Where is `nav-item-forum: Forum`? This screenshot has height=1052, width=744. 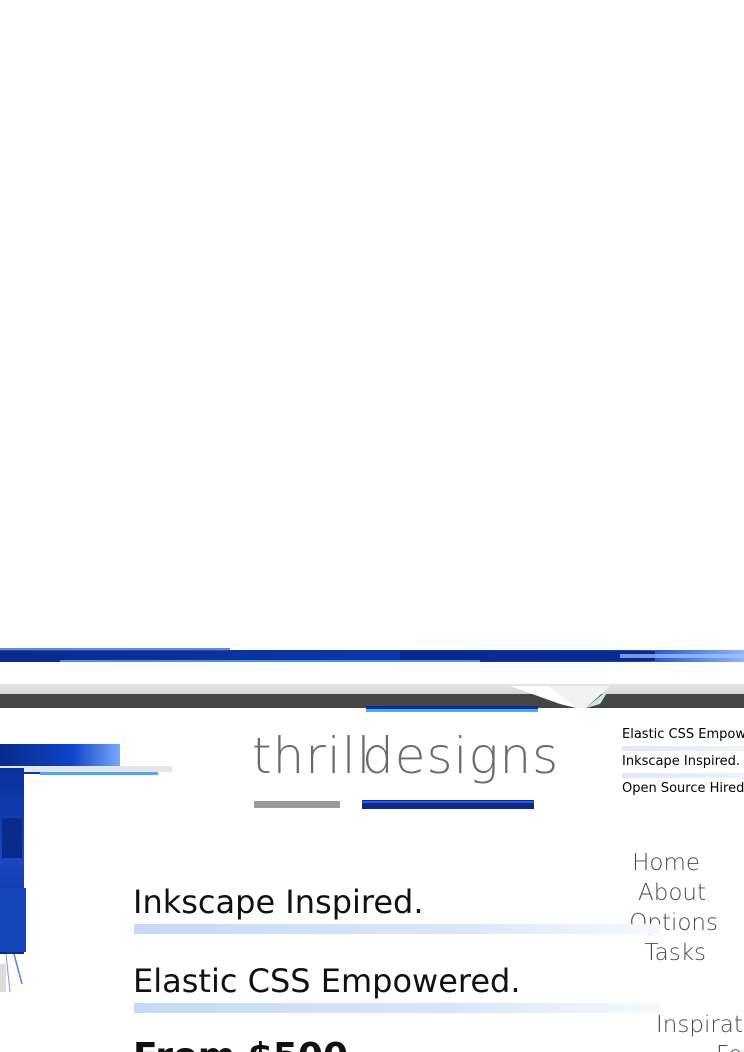 nav-item-forum: Forum is located at coordinates (730, 1046).